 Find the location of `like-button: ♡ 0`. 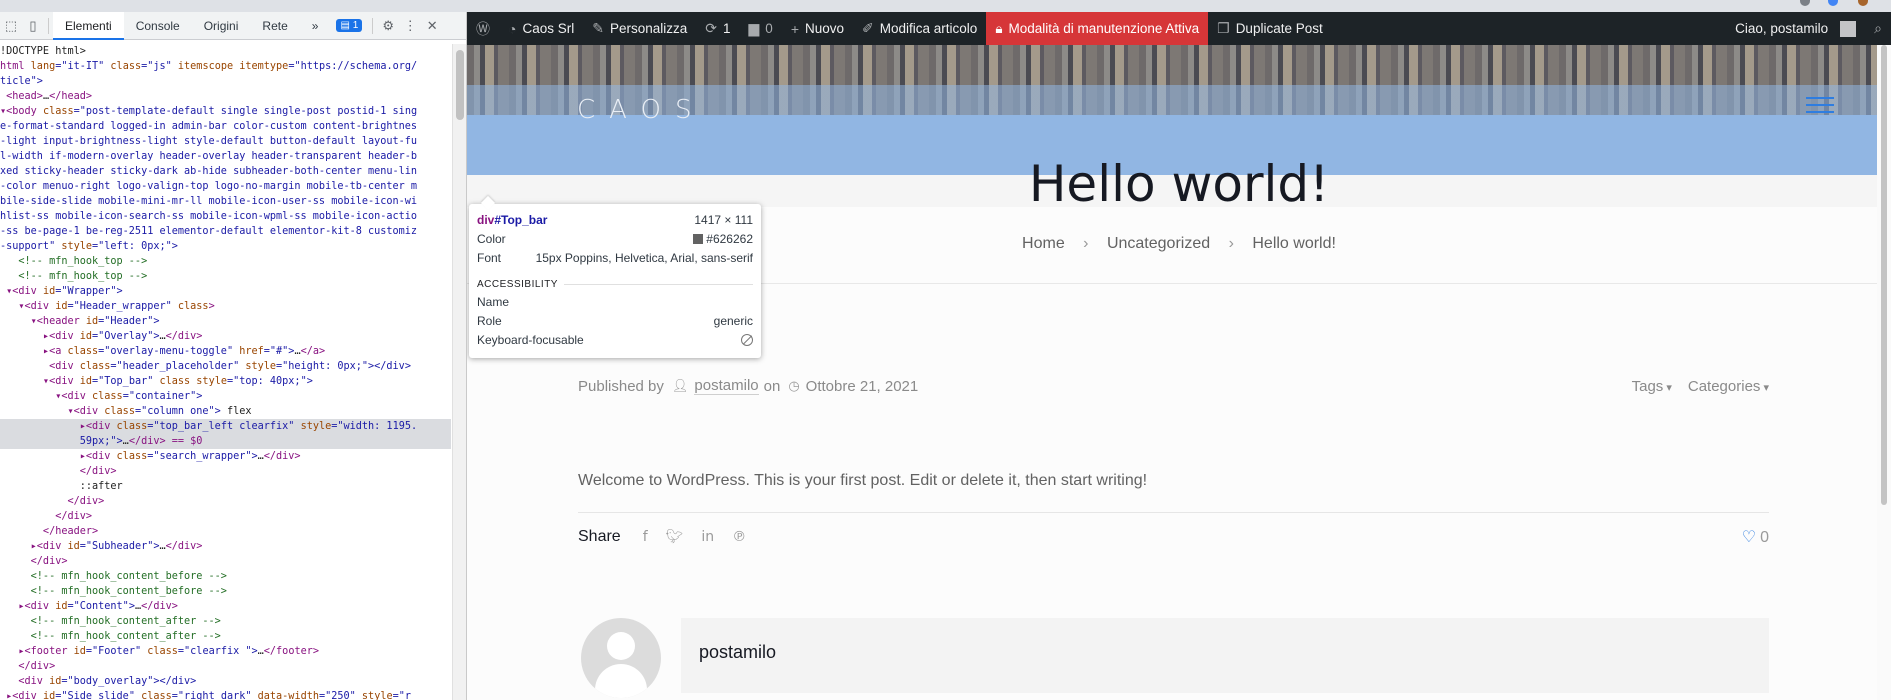

like-button: ♡ 0 is located at coordinates (1755, 537).